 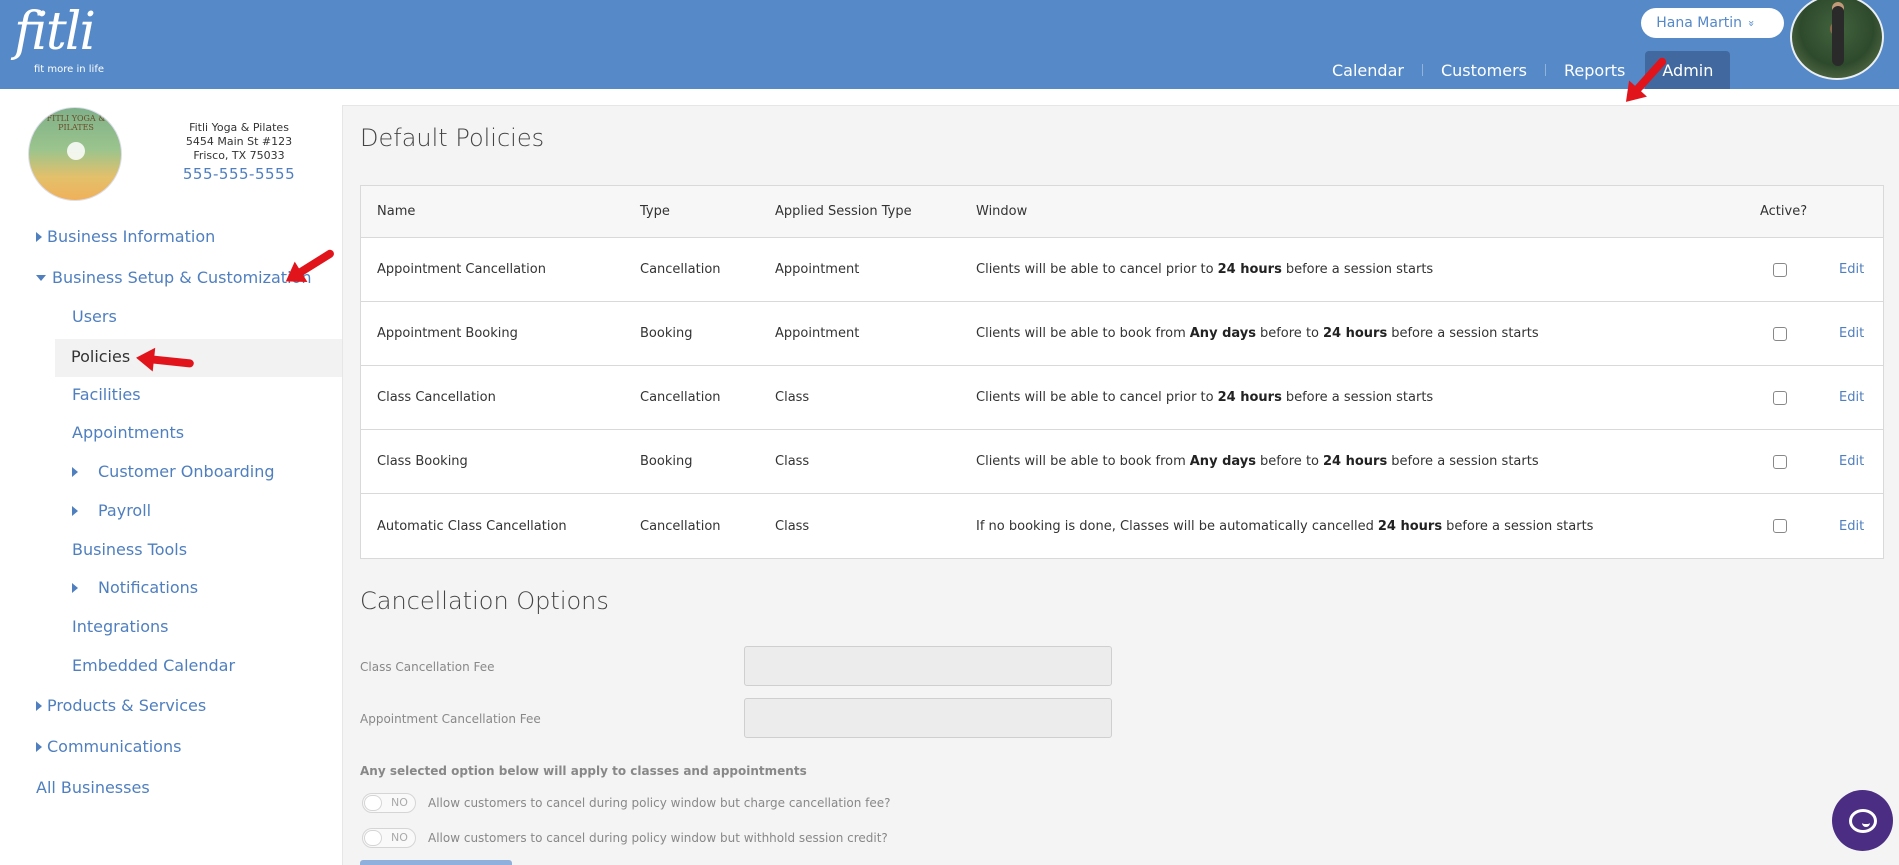 I want to click on avatar-figure-shape, so click(x=1838, y=36).